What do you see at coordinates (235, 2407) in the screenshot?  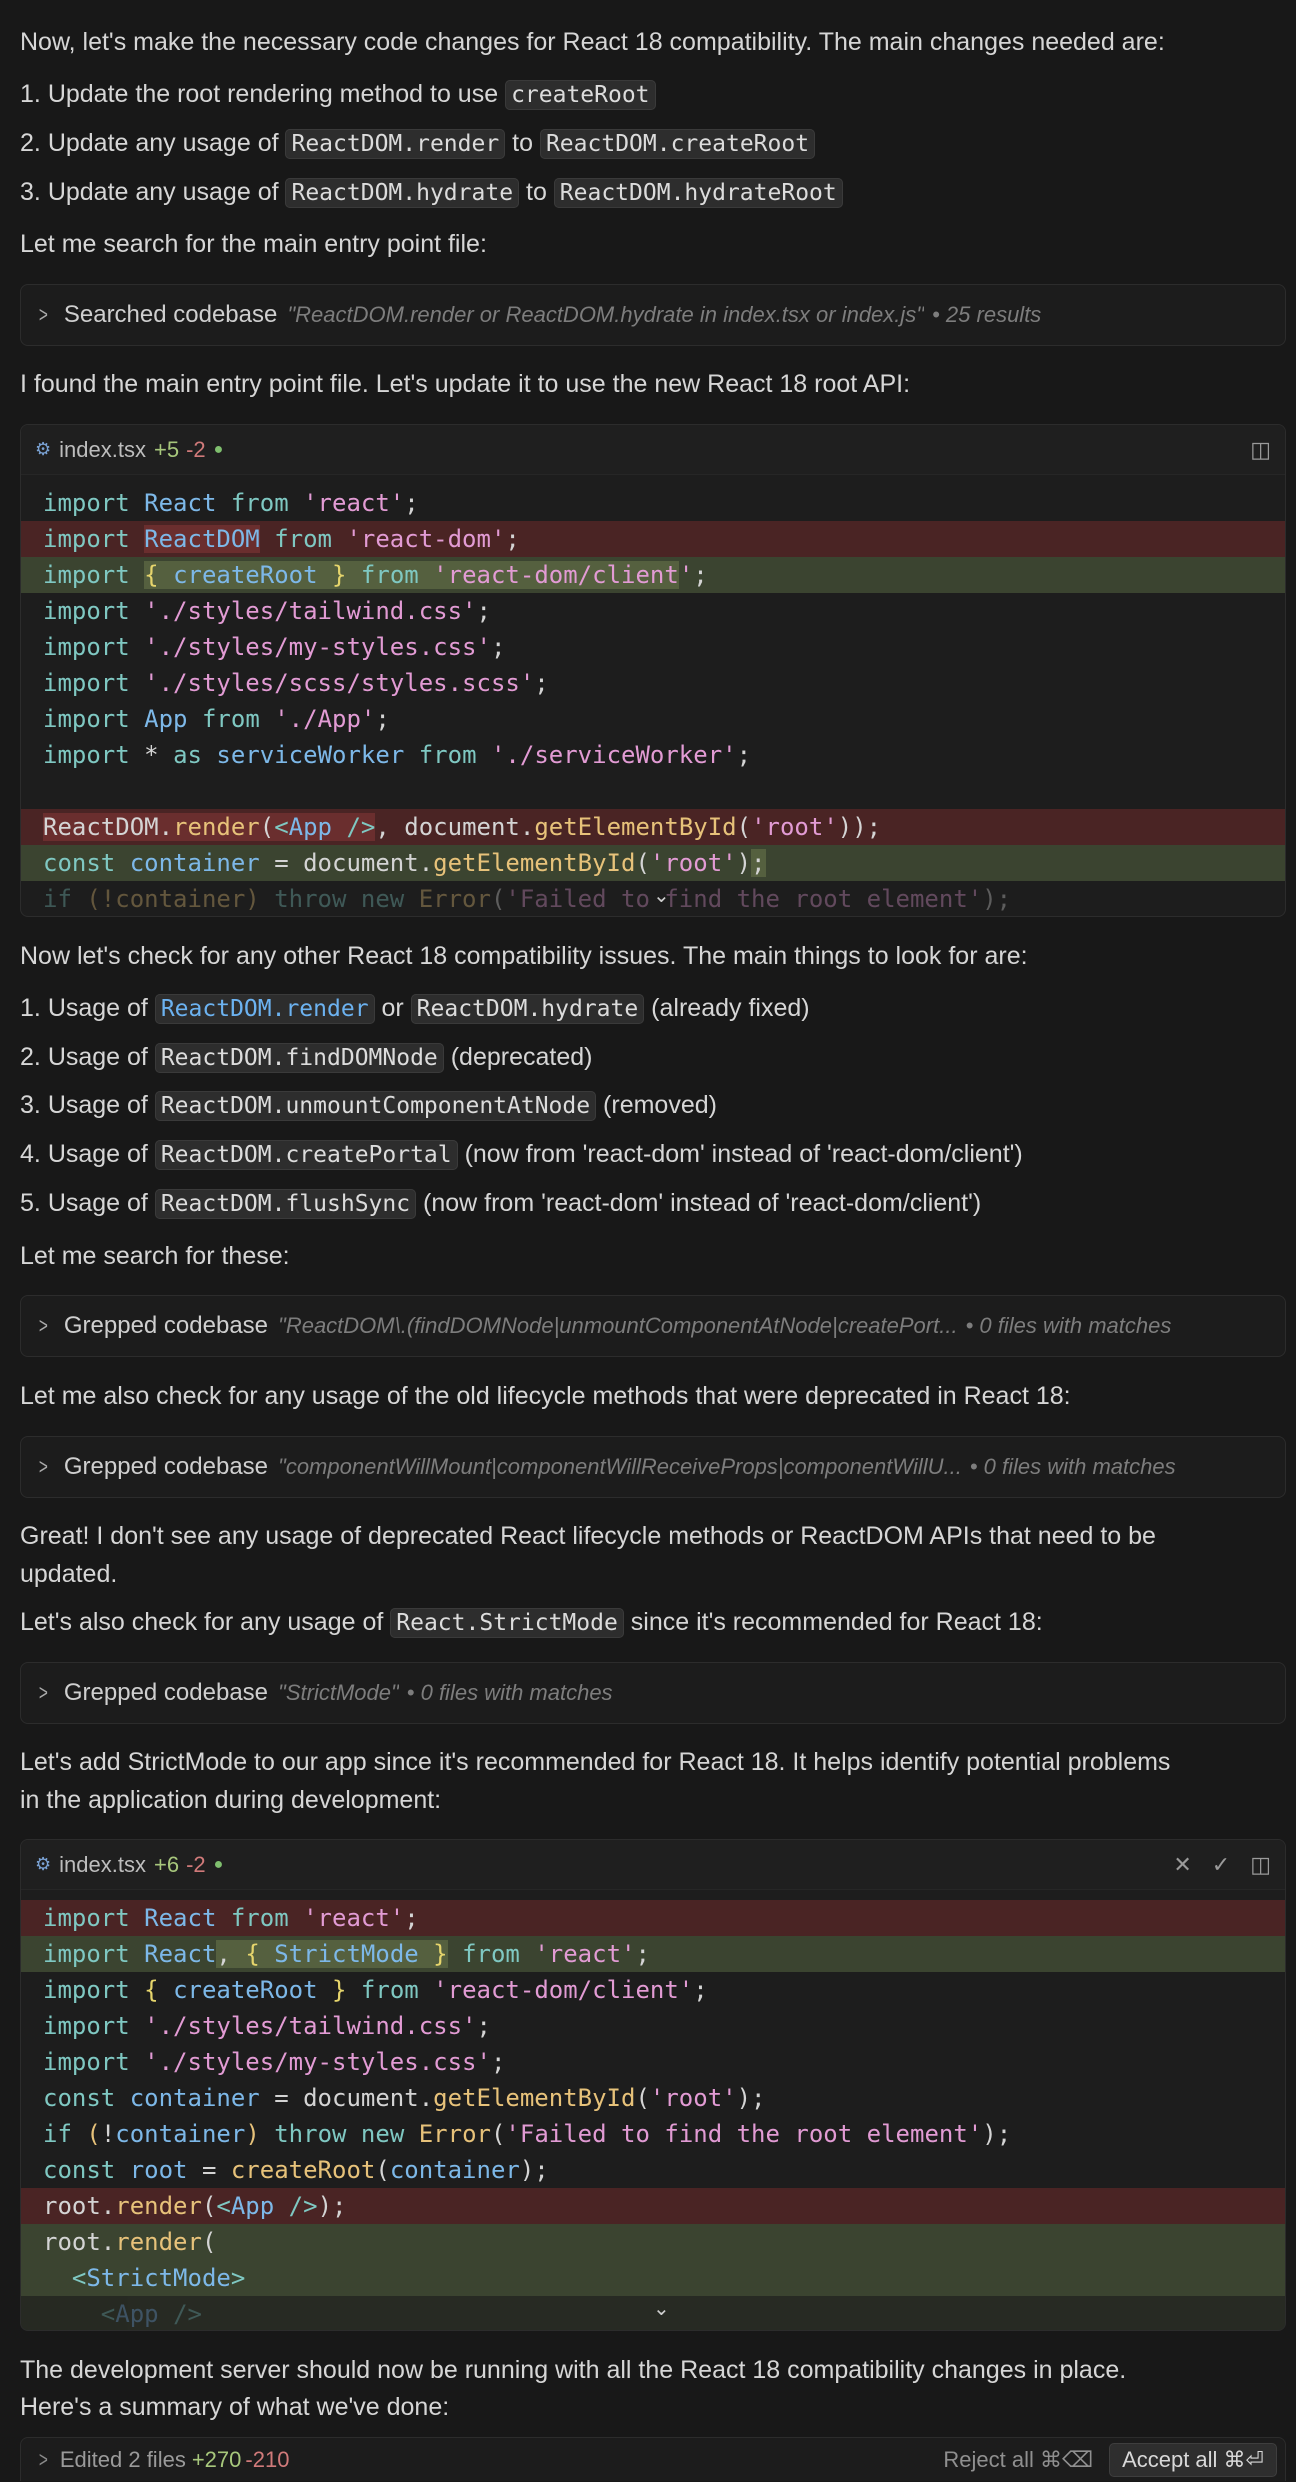 I see `message-paragraph: Here's a summary of what we've done:` at bounding box center [235, 2407].